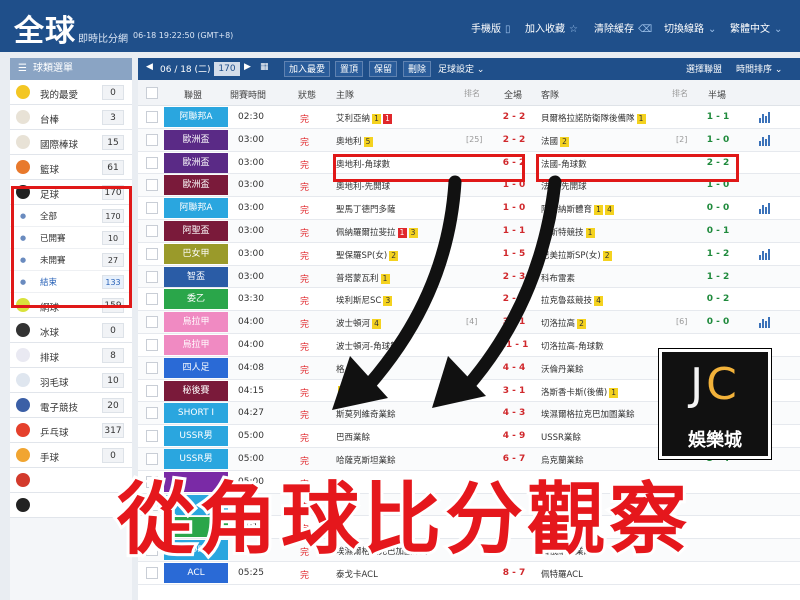 The image size is (800, 600). What do you see at coordinates (71, 380) in the screenshot?
I see `sidebar-item: 羽毛球 10` at bounding box center [71, 380].